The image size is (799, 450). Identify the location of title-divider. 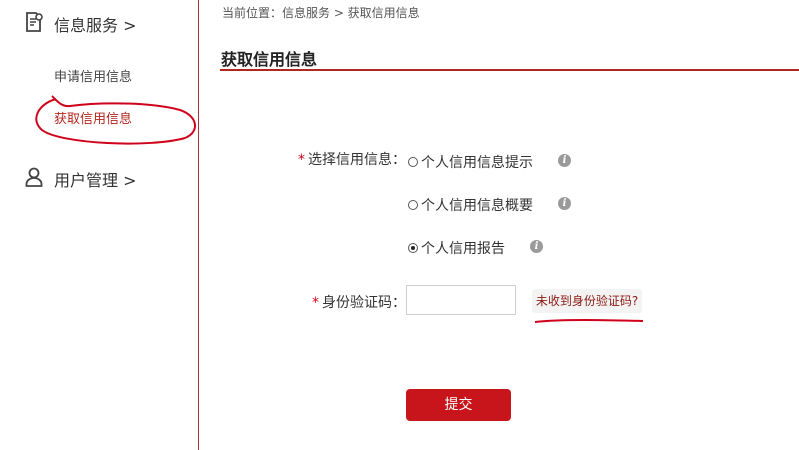
(509, 70).